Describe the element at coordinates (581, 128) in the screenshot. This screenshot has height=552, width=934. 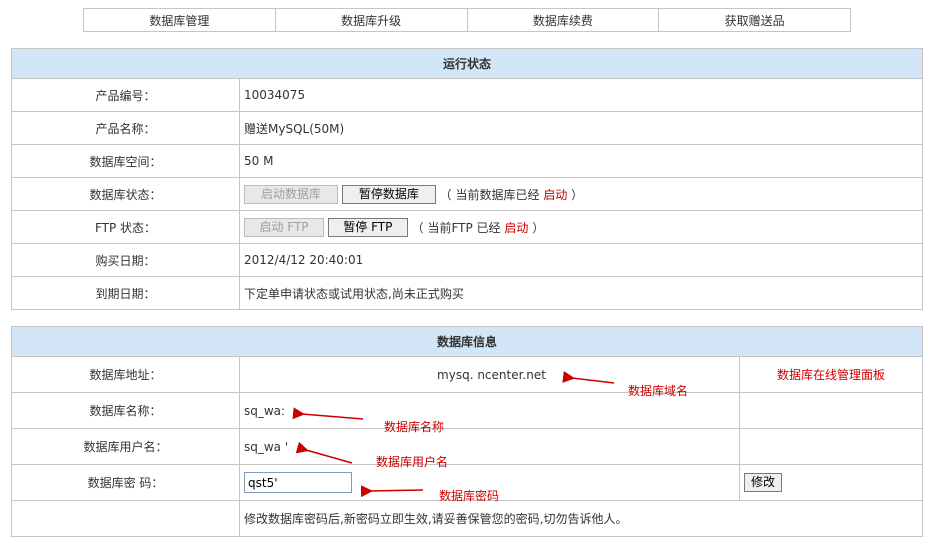
I see `product-name-value: 赠送MySQL(50M)` at that location.